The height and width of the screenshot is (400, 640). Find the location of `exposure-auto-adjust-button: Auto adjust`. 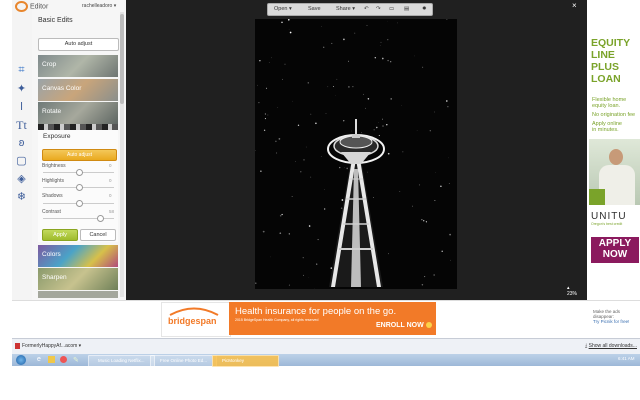

exposure-auto-adjust-button: Auto adjust is located at coordinates (79, 155).